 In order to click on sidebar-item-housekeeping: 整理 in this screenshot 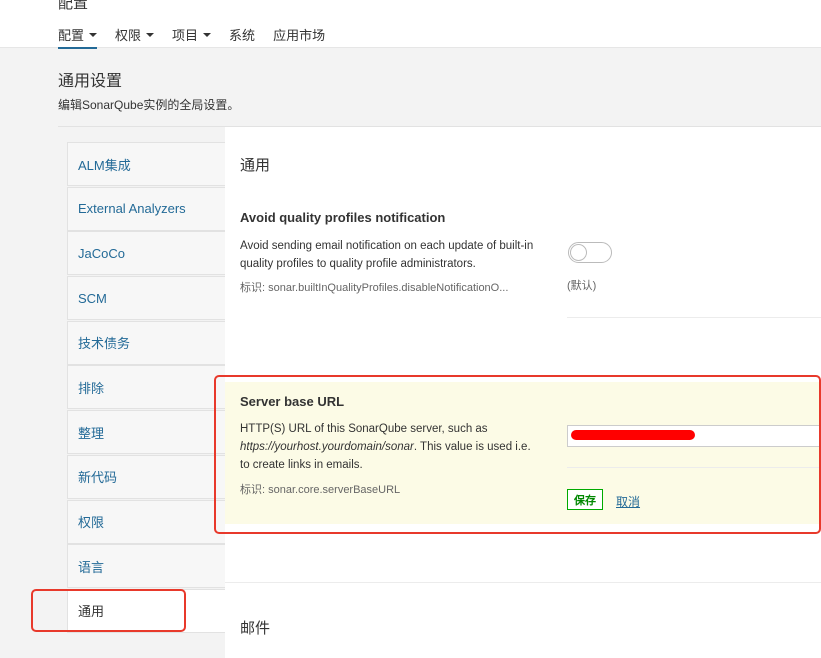, I will do `click(146, 432)`.